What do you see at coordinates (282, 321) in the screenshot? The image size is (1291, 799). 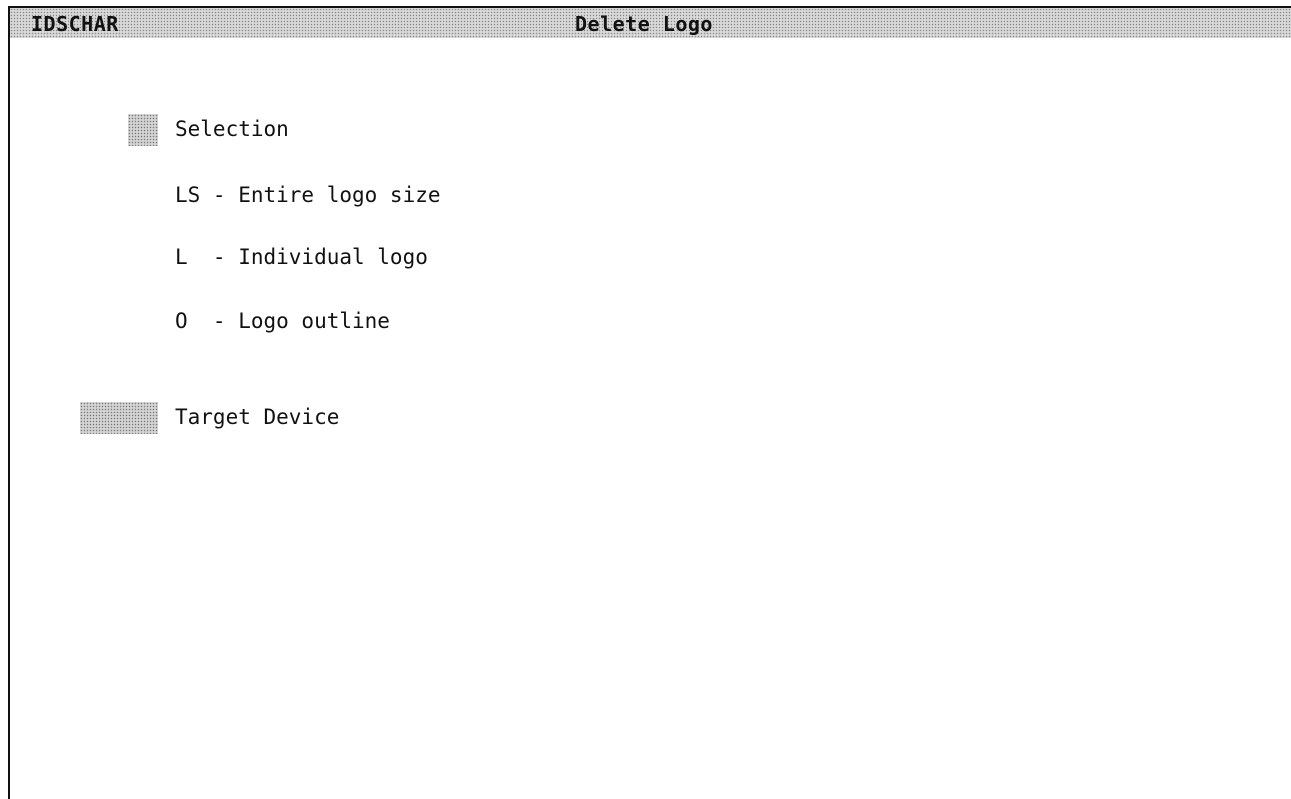 I see `option-logo-outline: O - Logo outline` at bounding box center [282, 321].